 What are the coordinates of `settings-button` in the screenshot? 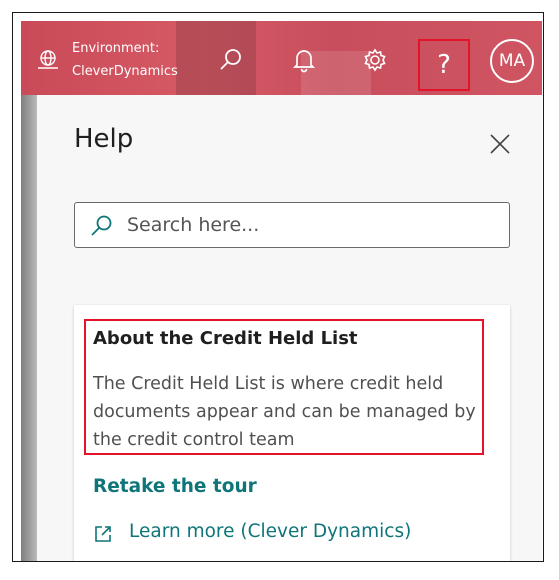 It's located at (375, 60).